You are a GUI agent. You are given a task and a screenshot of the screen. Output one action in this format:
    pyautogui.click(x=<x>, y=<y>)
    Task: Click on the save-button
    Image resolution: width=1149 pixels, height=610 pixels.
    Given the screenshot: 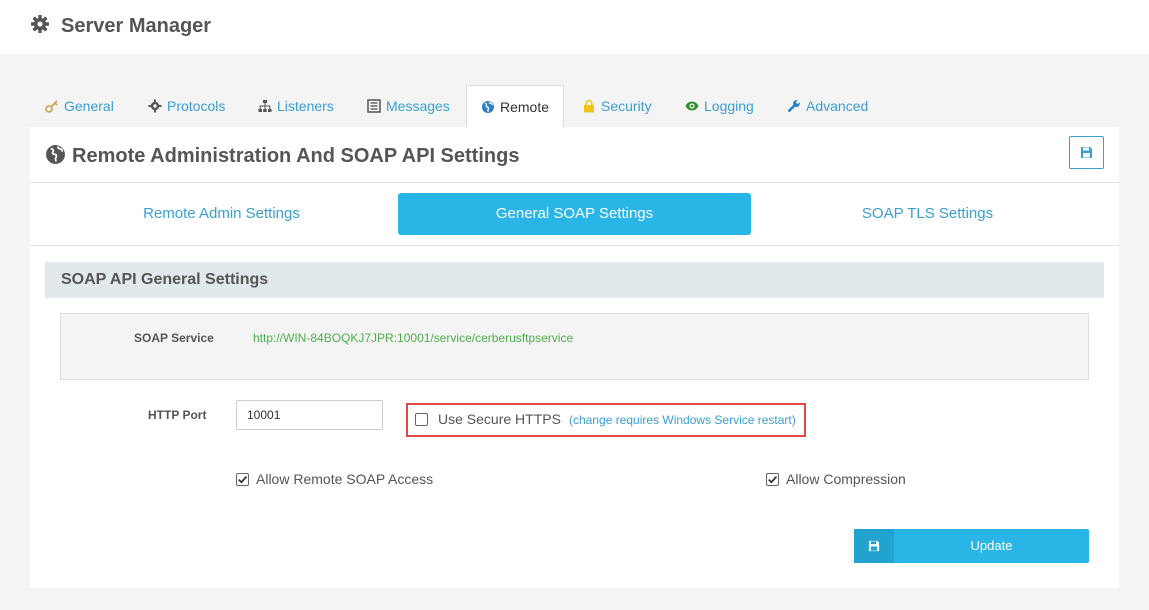 What is the action you would take?
    pyautogui.click(x=1086, y=152)
    